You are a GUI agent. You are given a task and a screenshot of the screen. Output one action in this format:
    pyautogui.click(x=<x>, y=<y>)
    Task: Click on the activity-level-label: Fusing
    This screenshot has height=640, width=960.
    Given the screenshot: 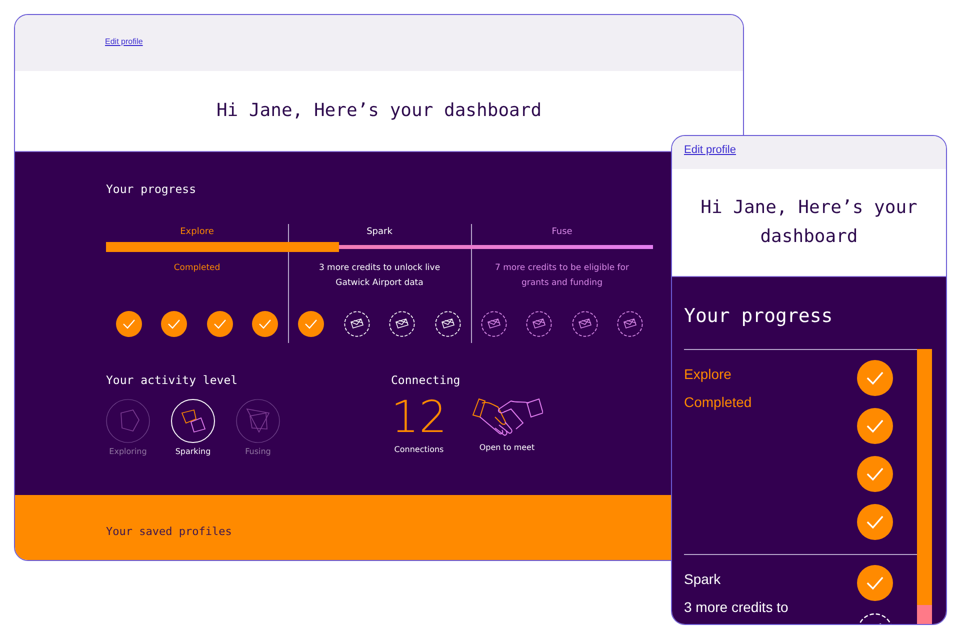 What is the action you would take?
    pyautogui.click(x=258, y=451)
    